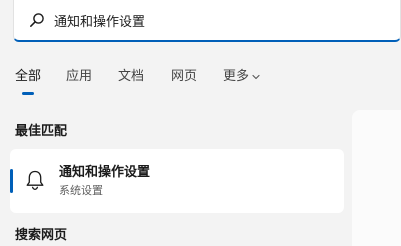  I want to click on selection-indicator, so click(11, 181).